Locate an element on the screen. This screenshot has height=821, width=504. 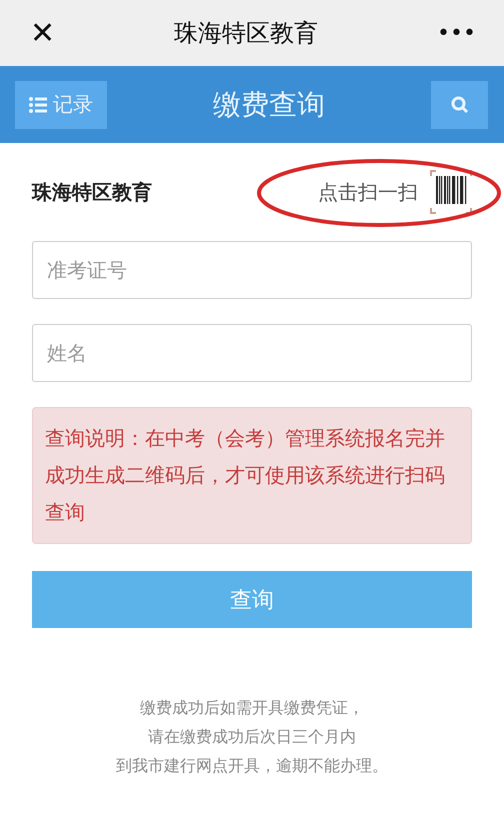
close-button: ✕ is located at coordinates (43, 33).